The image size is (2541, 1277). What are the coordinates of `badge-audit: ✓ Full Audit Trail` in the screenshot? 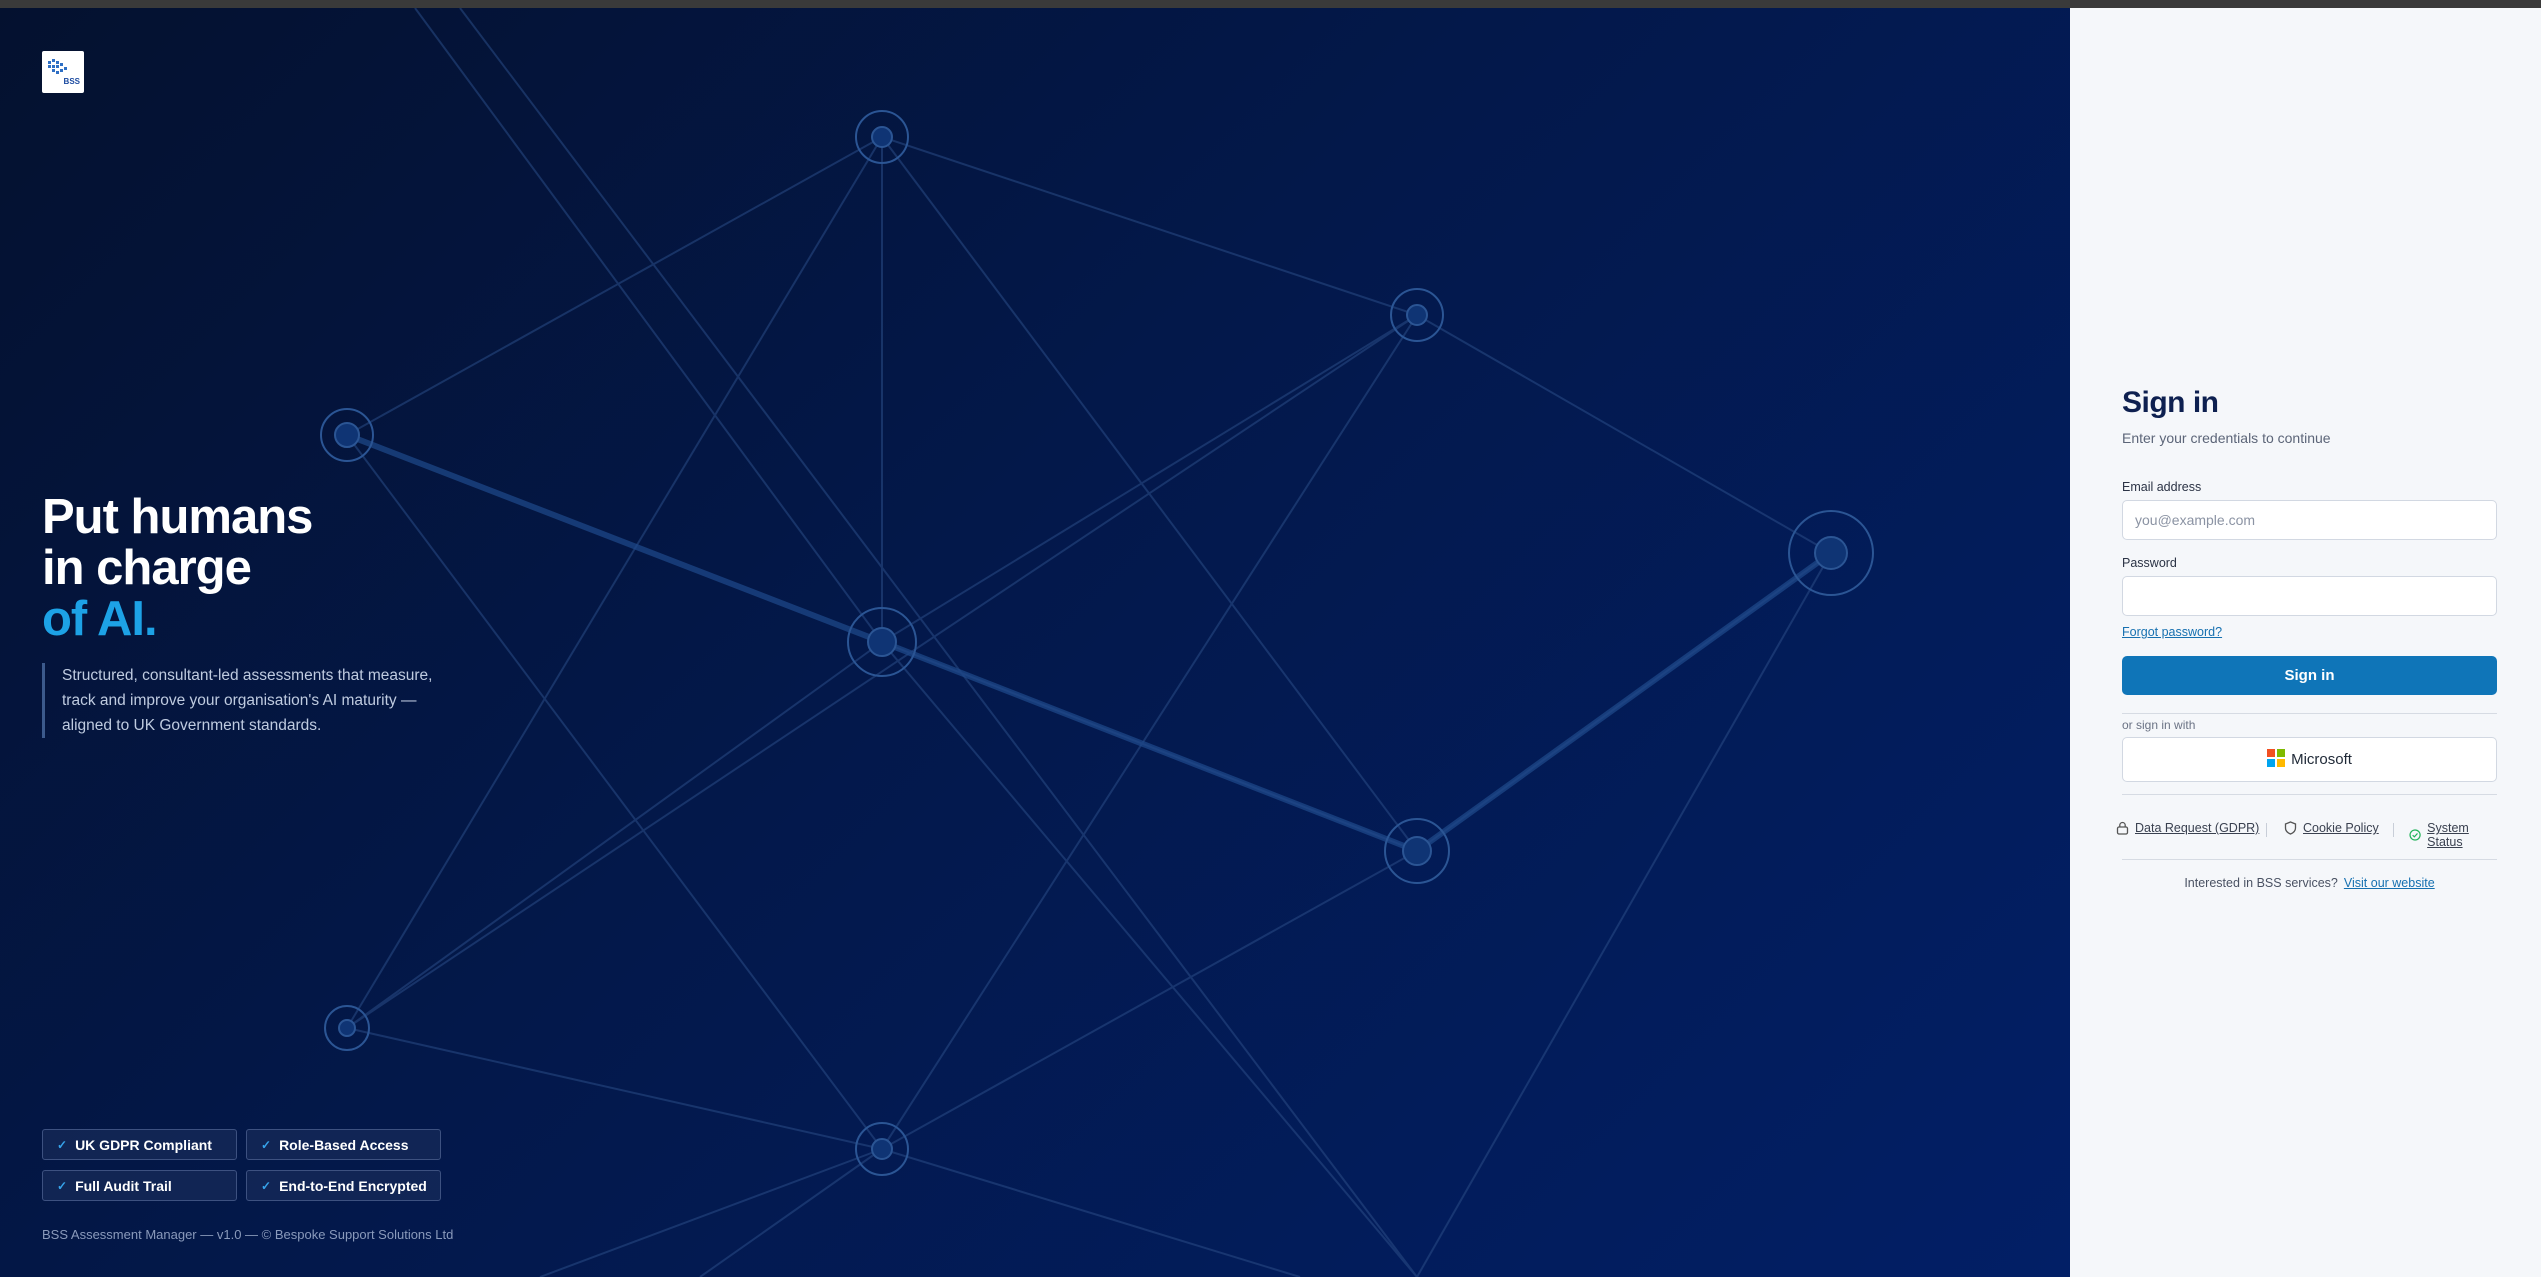 It's located at (139, 1185).